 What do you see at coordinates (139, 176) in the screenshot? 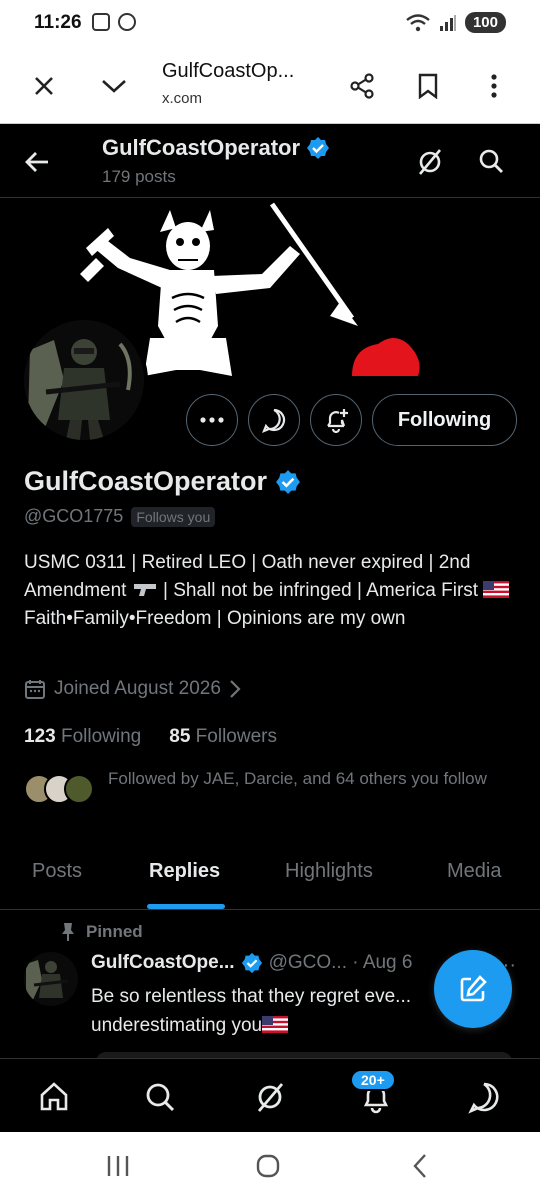
I see `post-count: 179 posts` at bounding box center [139, 176].